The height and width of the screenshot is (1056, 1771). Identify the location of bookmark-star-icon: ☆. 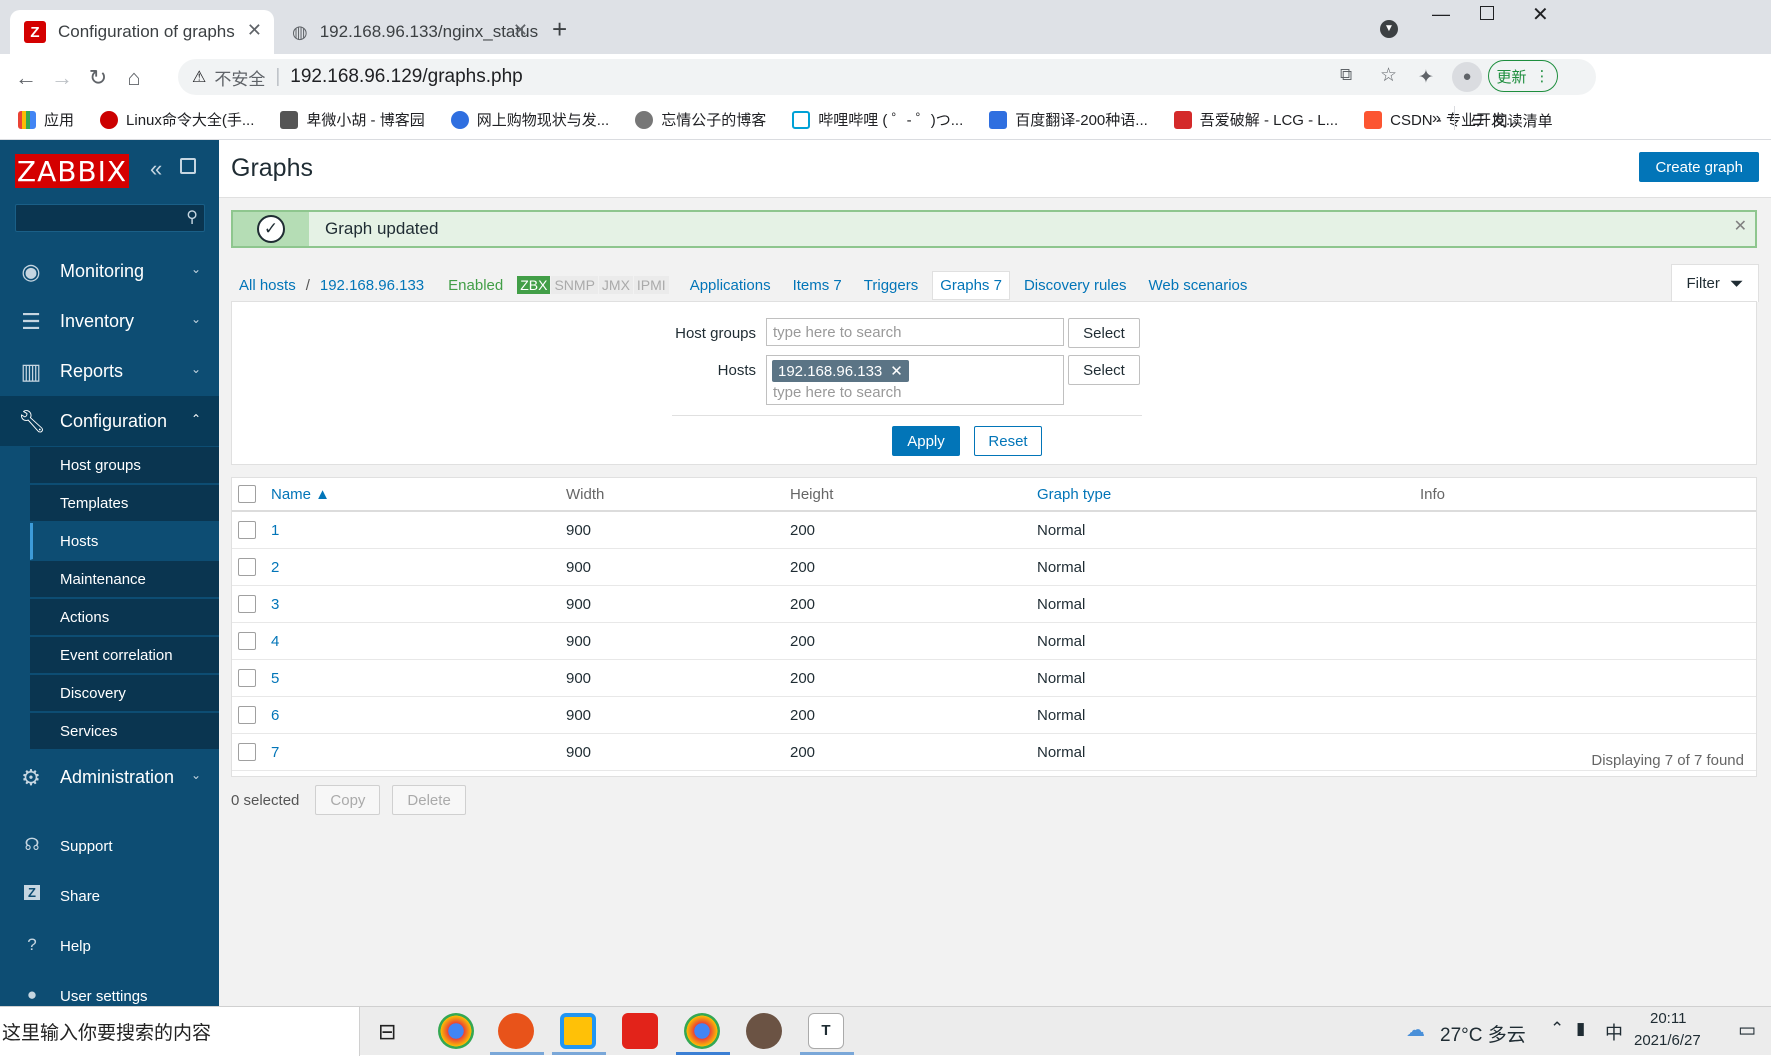
(1388, 75).